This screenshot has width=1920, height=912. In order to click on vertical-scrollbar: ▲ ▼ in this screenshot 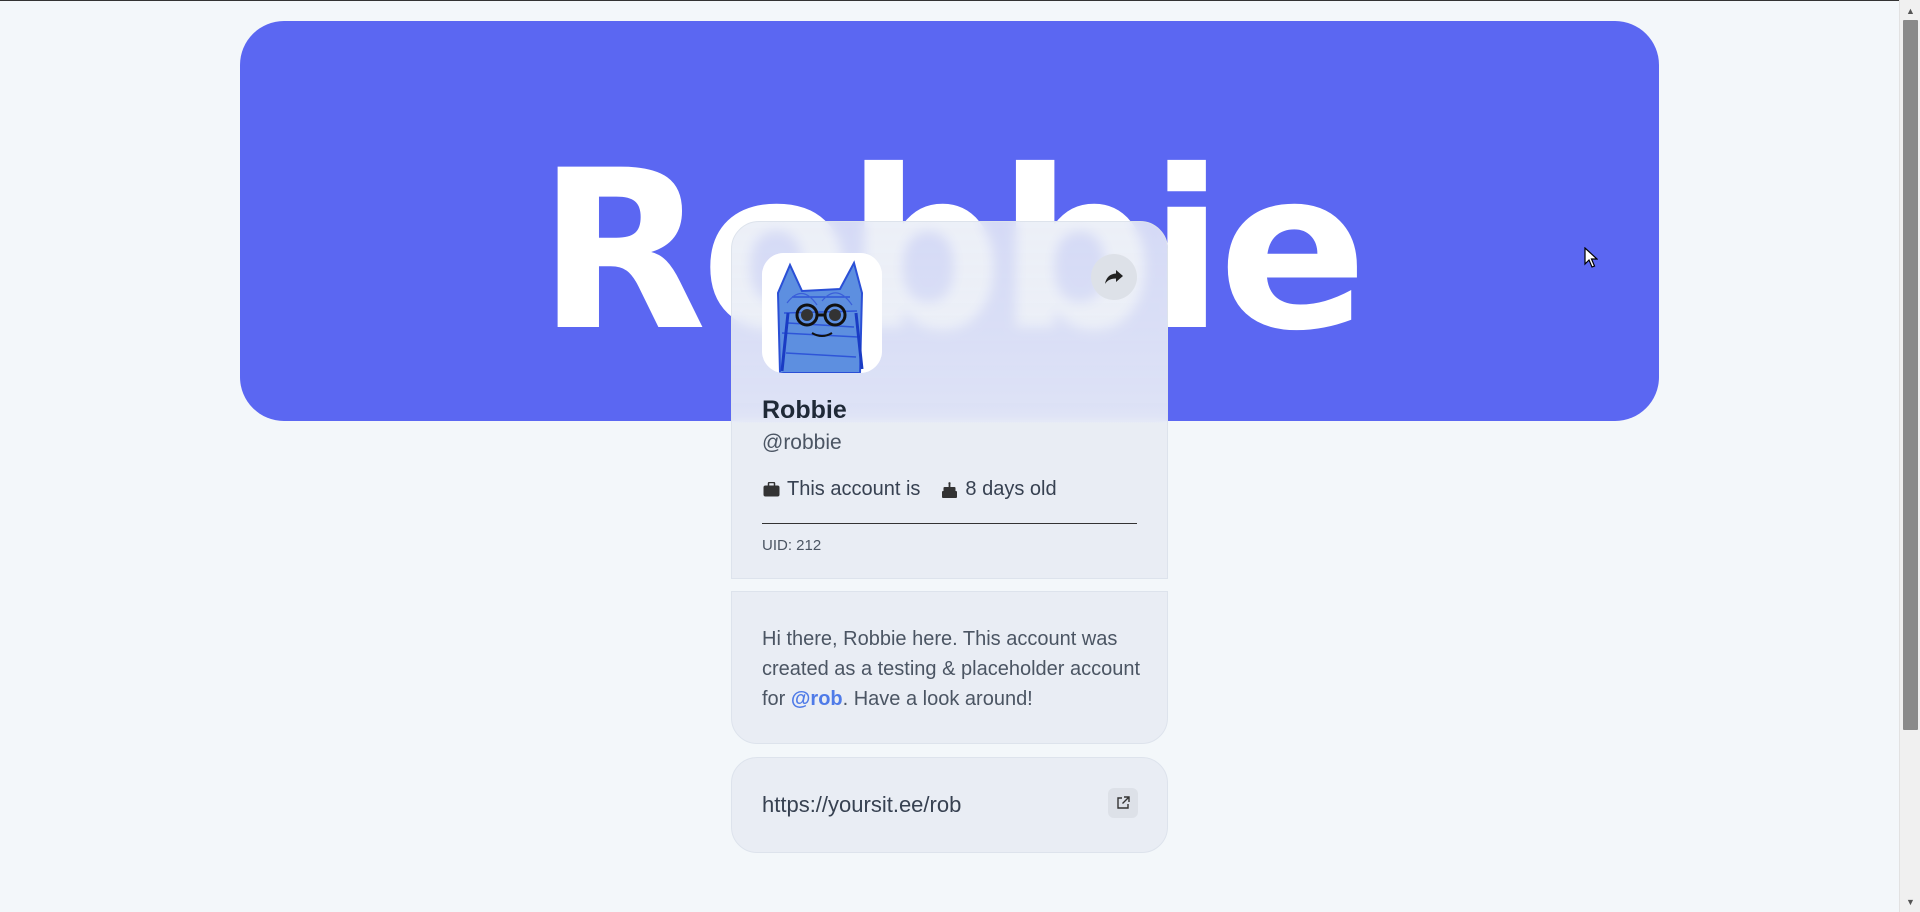, I will do `click(1909, 456)`.